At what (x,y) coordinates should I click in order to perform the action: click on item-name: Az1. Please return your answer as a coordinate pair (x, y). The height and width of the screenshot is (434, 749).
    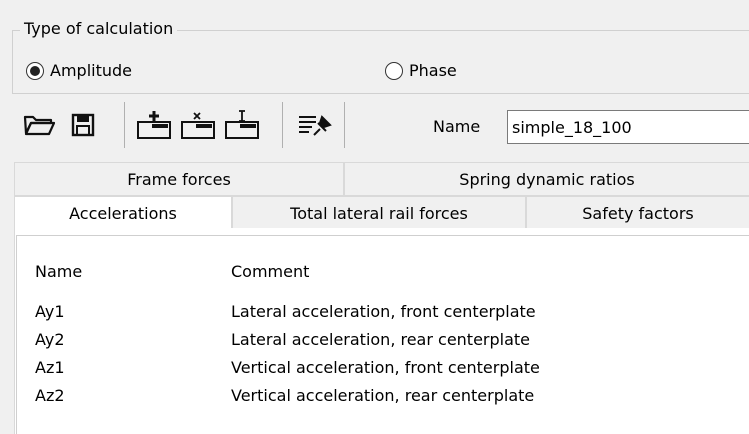
    Looking at the image, I should click on (50, 367).